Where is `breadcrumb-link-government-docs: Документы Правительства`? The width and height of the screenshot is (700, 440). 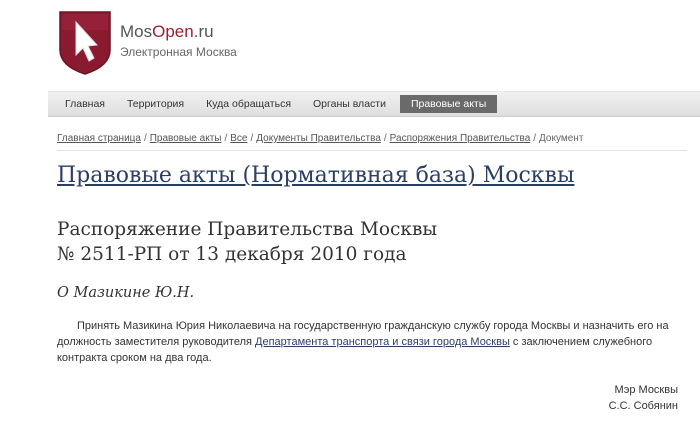 breadcrumb-link-government-docs: Документы Правительства is located at coordinates (318, 138).